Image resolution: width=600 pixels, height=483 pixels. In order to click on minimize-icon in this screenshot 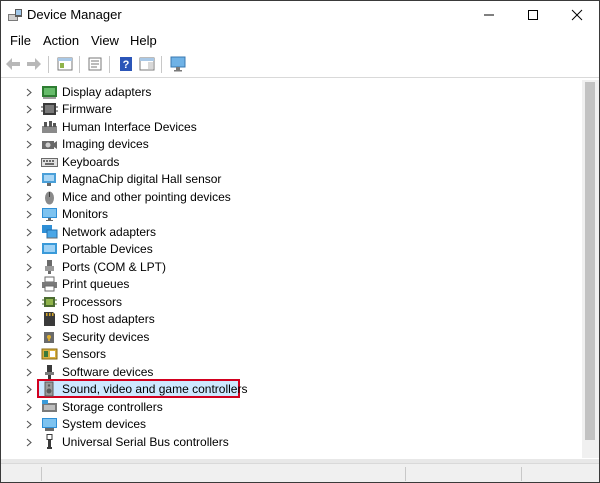, I will do `click(489, 15)`.